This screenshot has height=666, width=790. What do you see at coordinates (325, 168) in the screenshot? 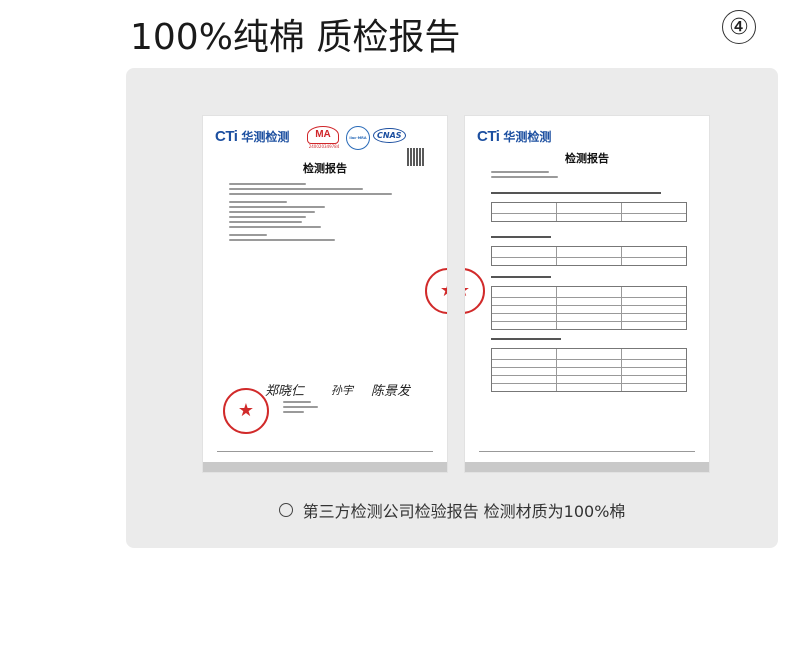
I see `doc-title: 检测报告` at bounding box center [325, 168].